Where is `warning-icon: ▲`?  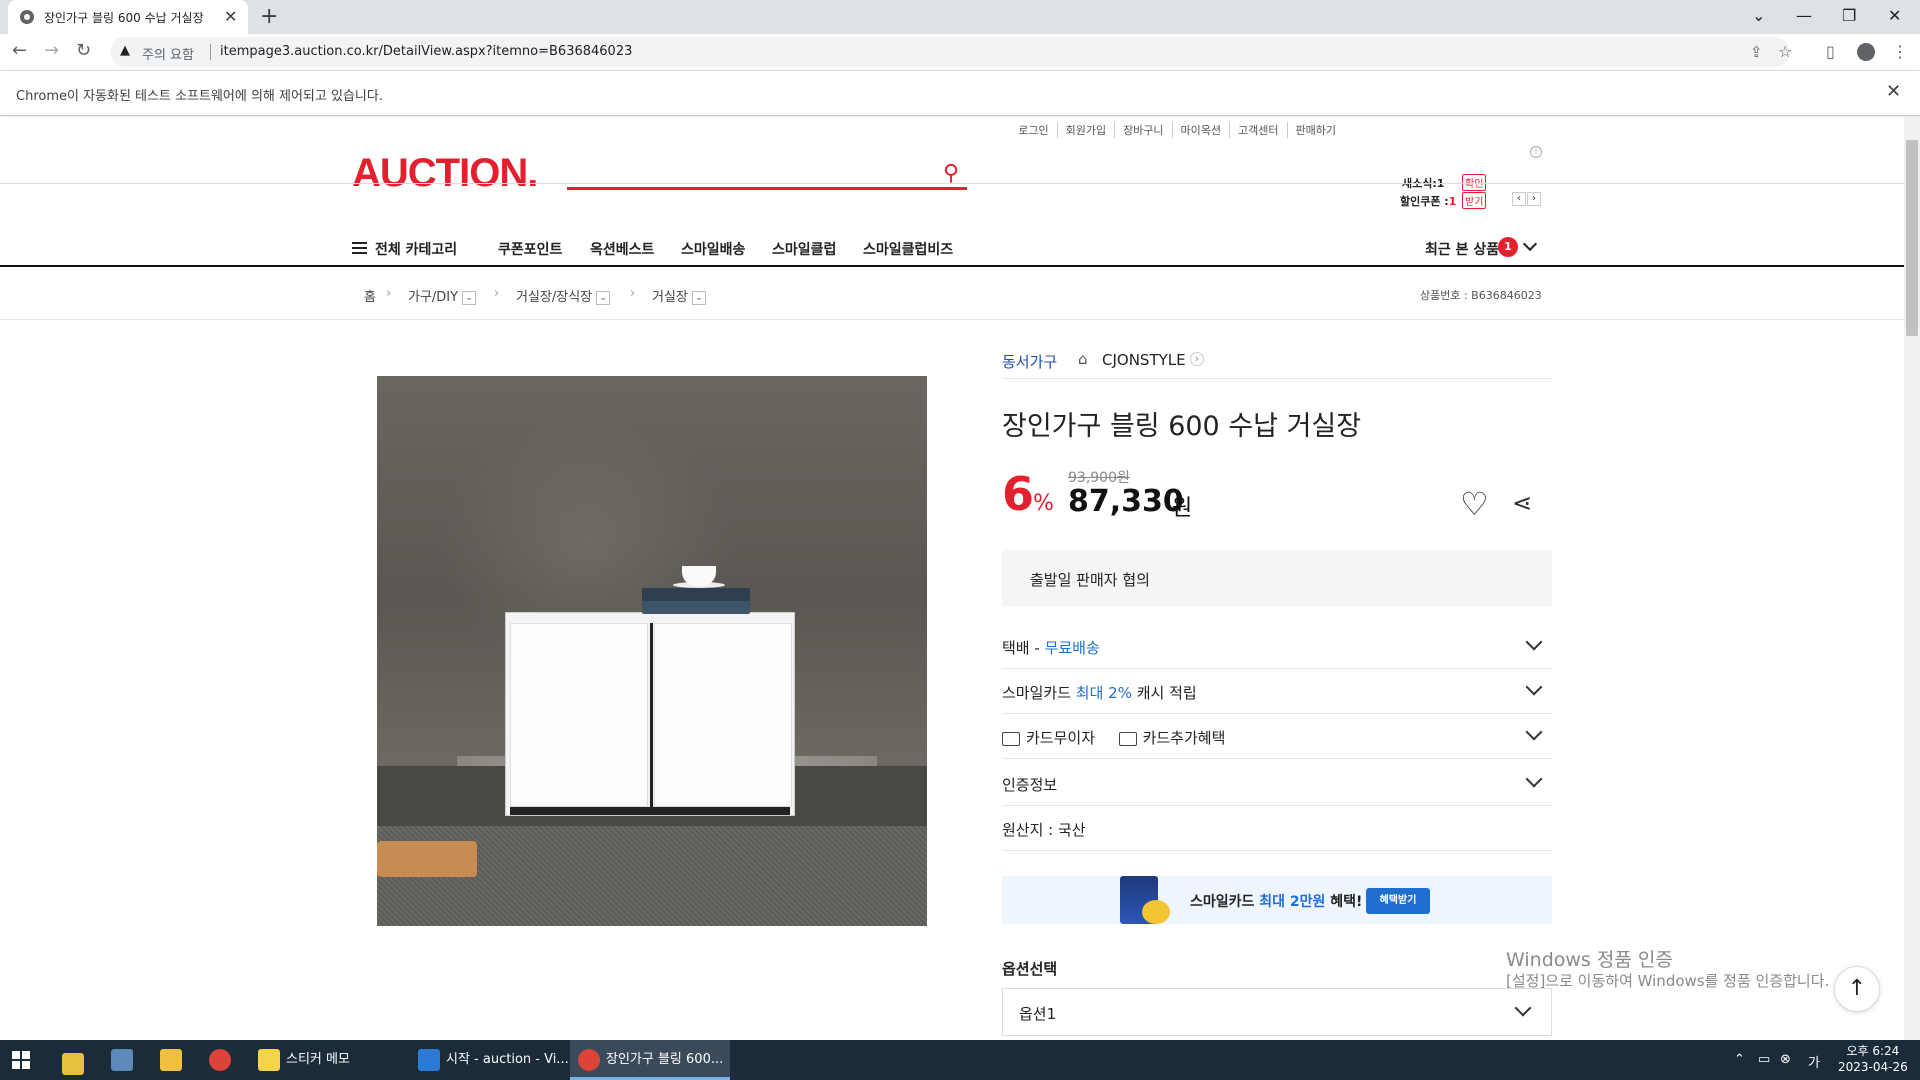 warning-icon: ▲ is located at coordinates (125, 50).